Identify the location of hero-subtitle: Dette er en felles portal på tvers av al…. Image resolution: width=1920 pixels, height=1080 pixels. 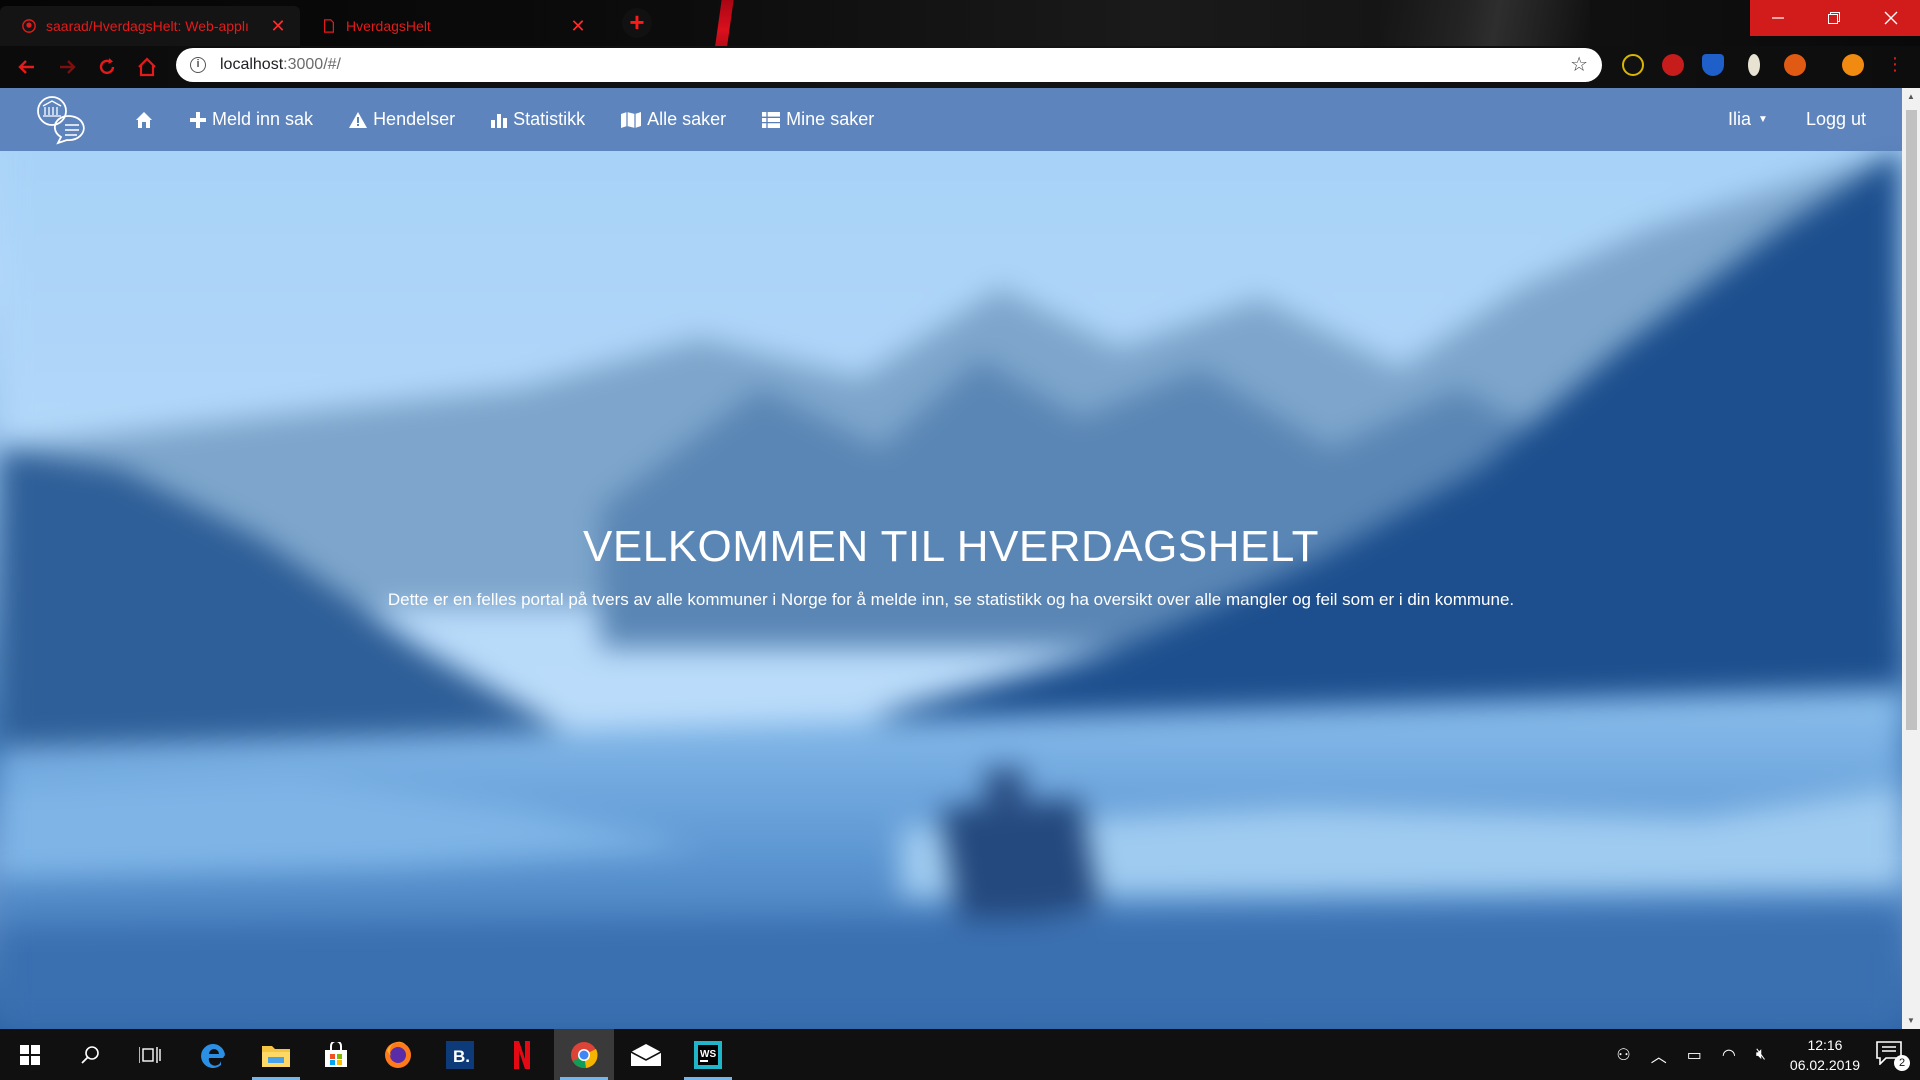
(951, 599).